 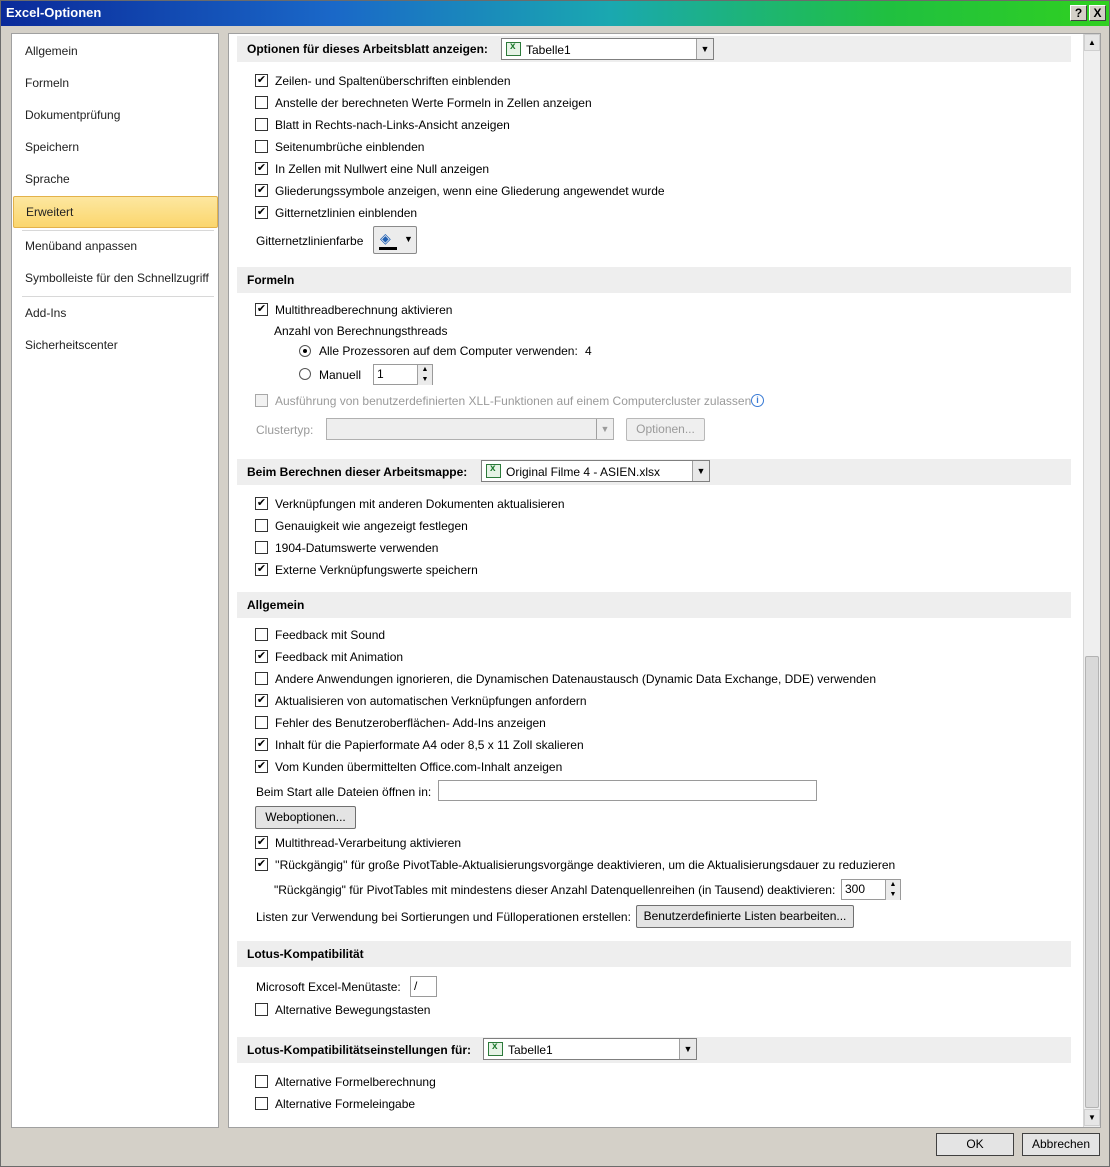 I want to click on checkbox-alt-navigation-keys, so click(x=261, y=1009).